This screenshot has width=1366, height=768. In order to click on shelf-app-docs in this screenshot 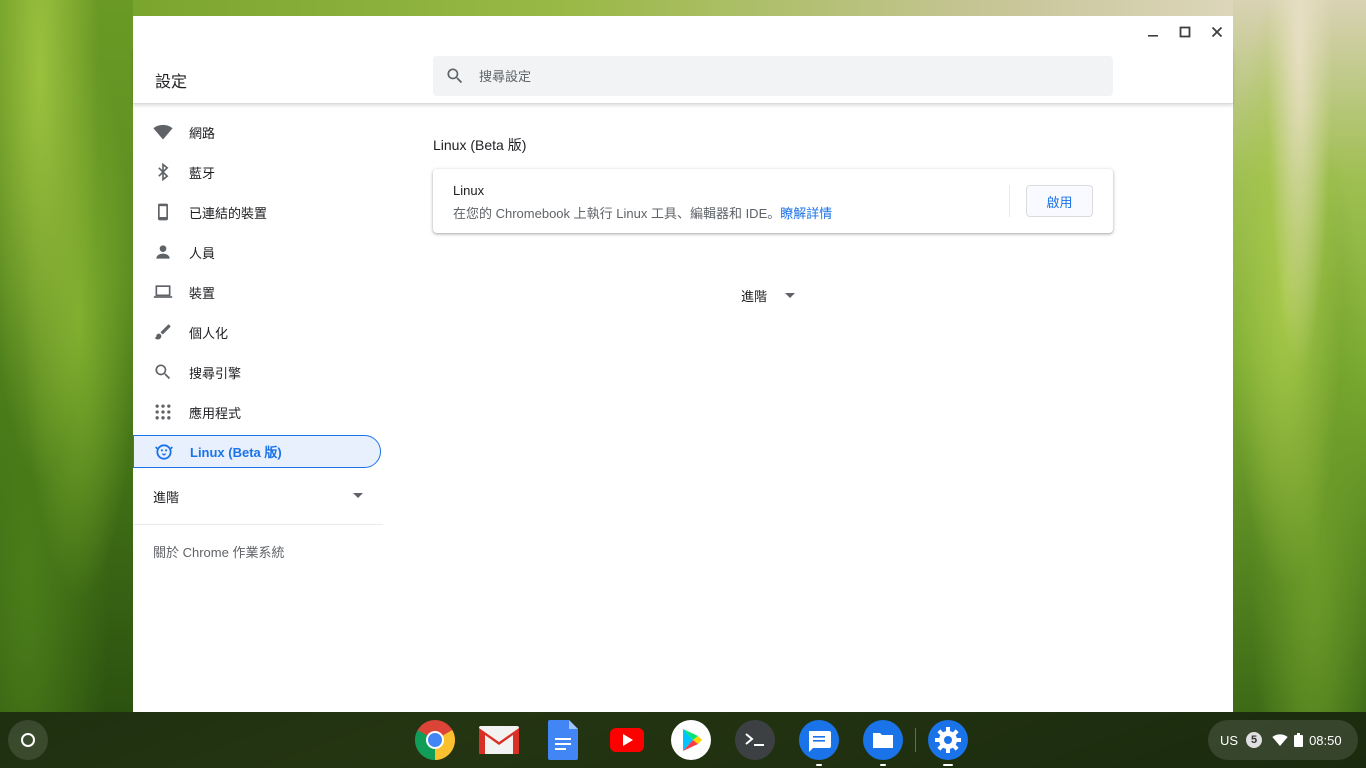, I will do `click(563, 740)`.